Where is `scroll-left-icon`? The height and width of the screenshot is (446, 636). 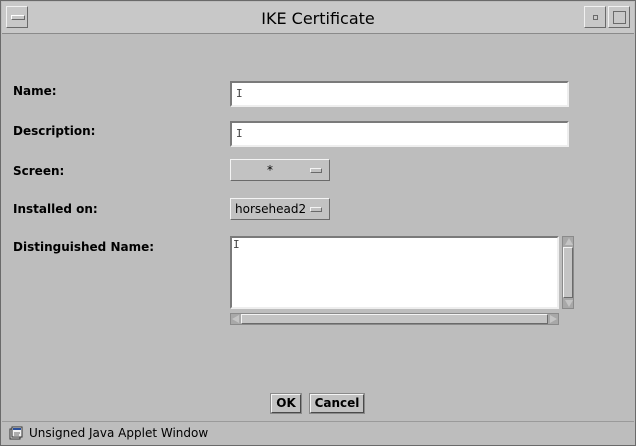 scroll-left-icon is located at coordinates (235, 319).